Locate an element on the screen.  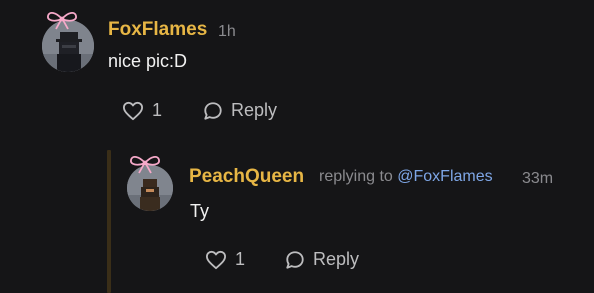
username: FoxFlames is located at coordinates (157, 30).